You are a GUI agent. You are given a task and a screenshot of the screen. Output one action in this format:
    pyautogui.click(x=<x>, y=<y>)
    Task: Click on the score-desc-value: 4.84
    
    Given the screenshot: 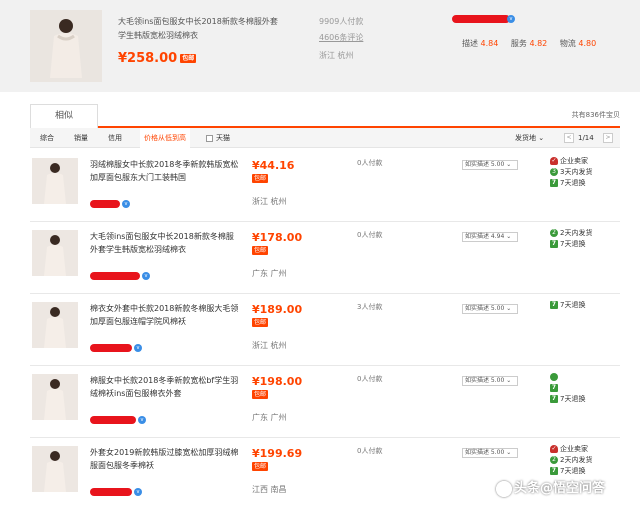 What is the action you would take?
    pyautogui.click(x=489, y=43)
    